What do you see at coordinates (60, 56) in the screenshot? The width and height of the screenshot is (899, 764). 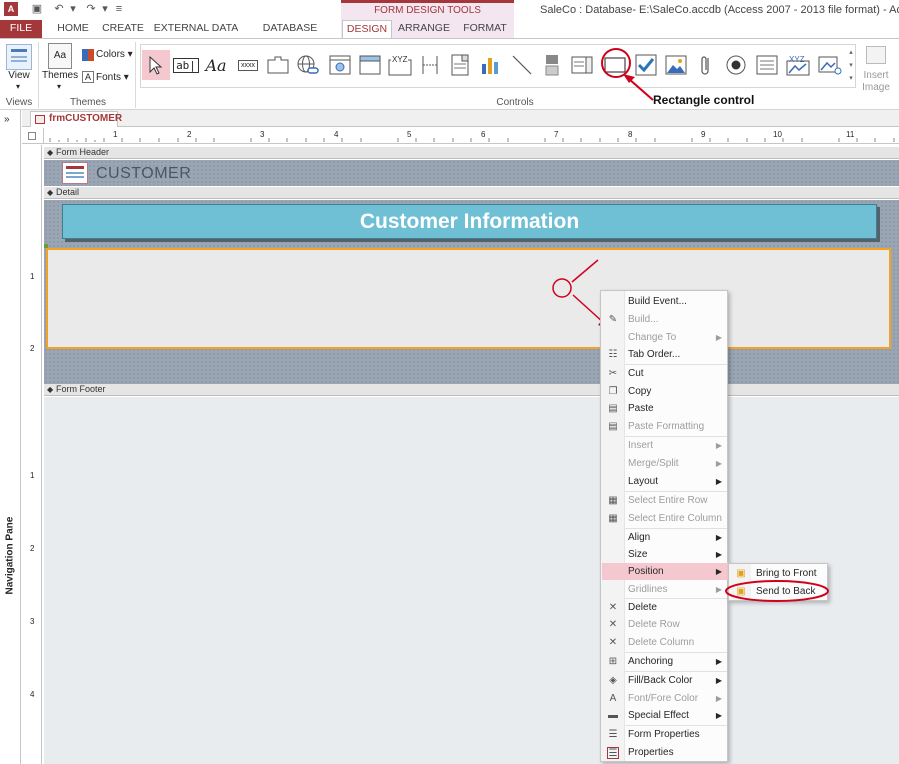 I see `themes-icon: Aa` at bounding box center [60, 56].